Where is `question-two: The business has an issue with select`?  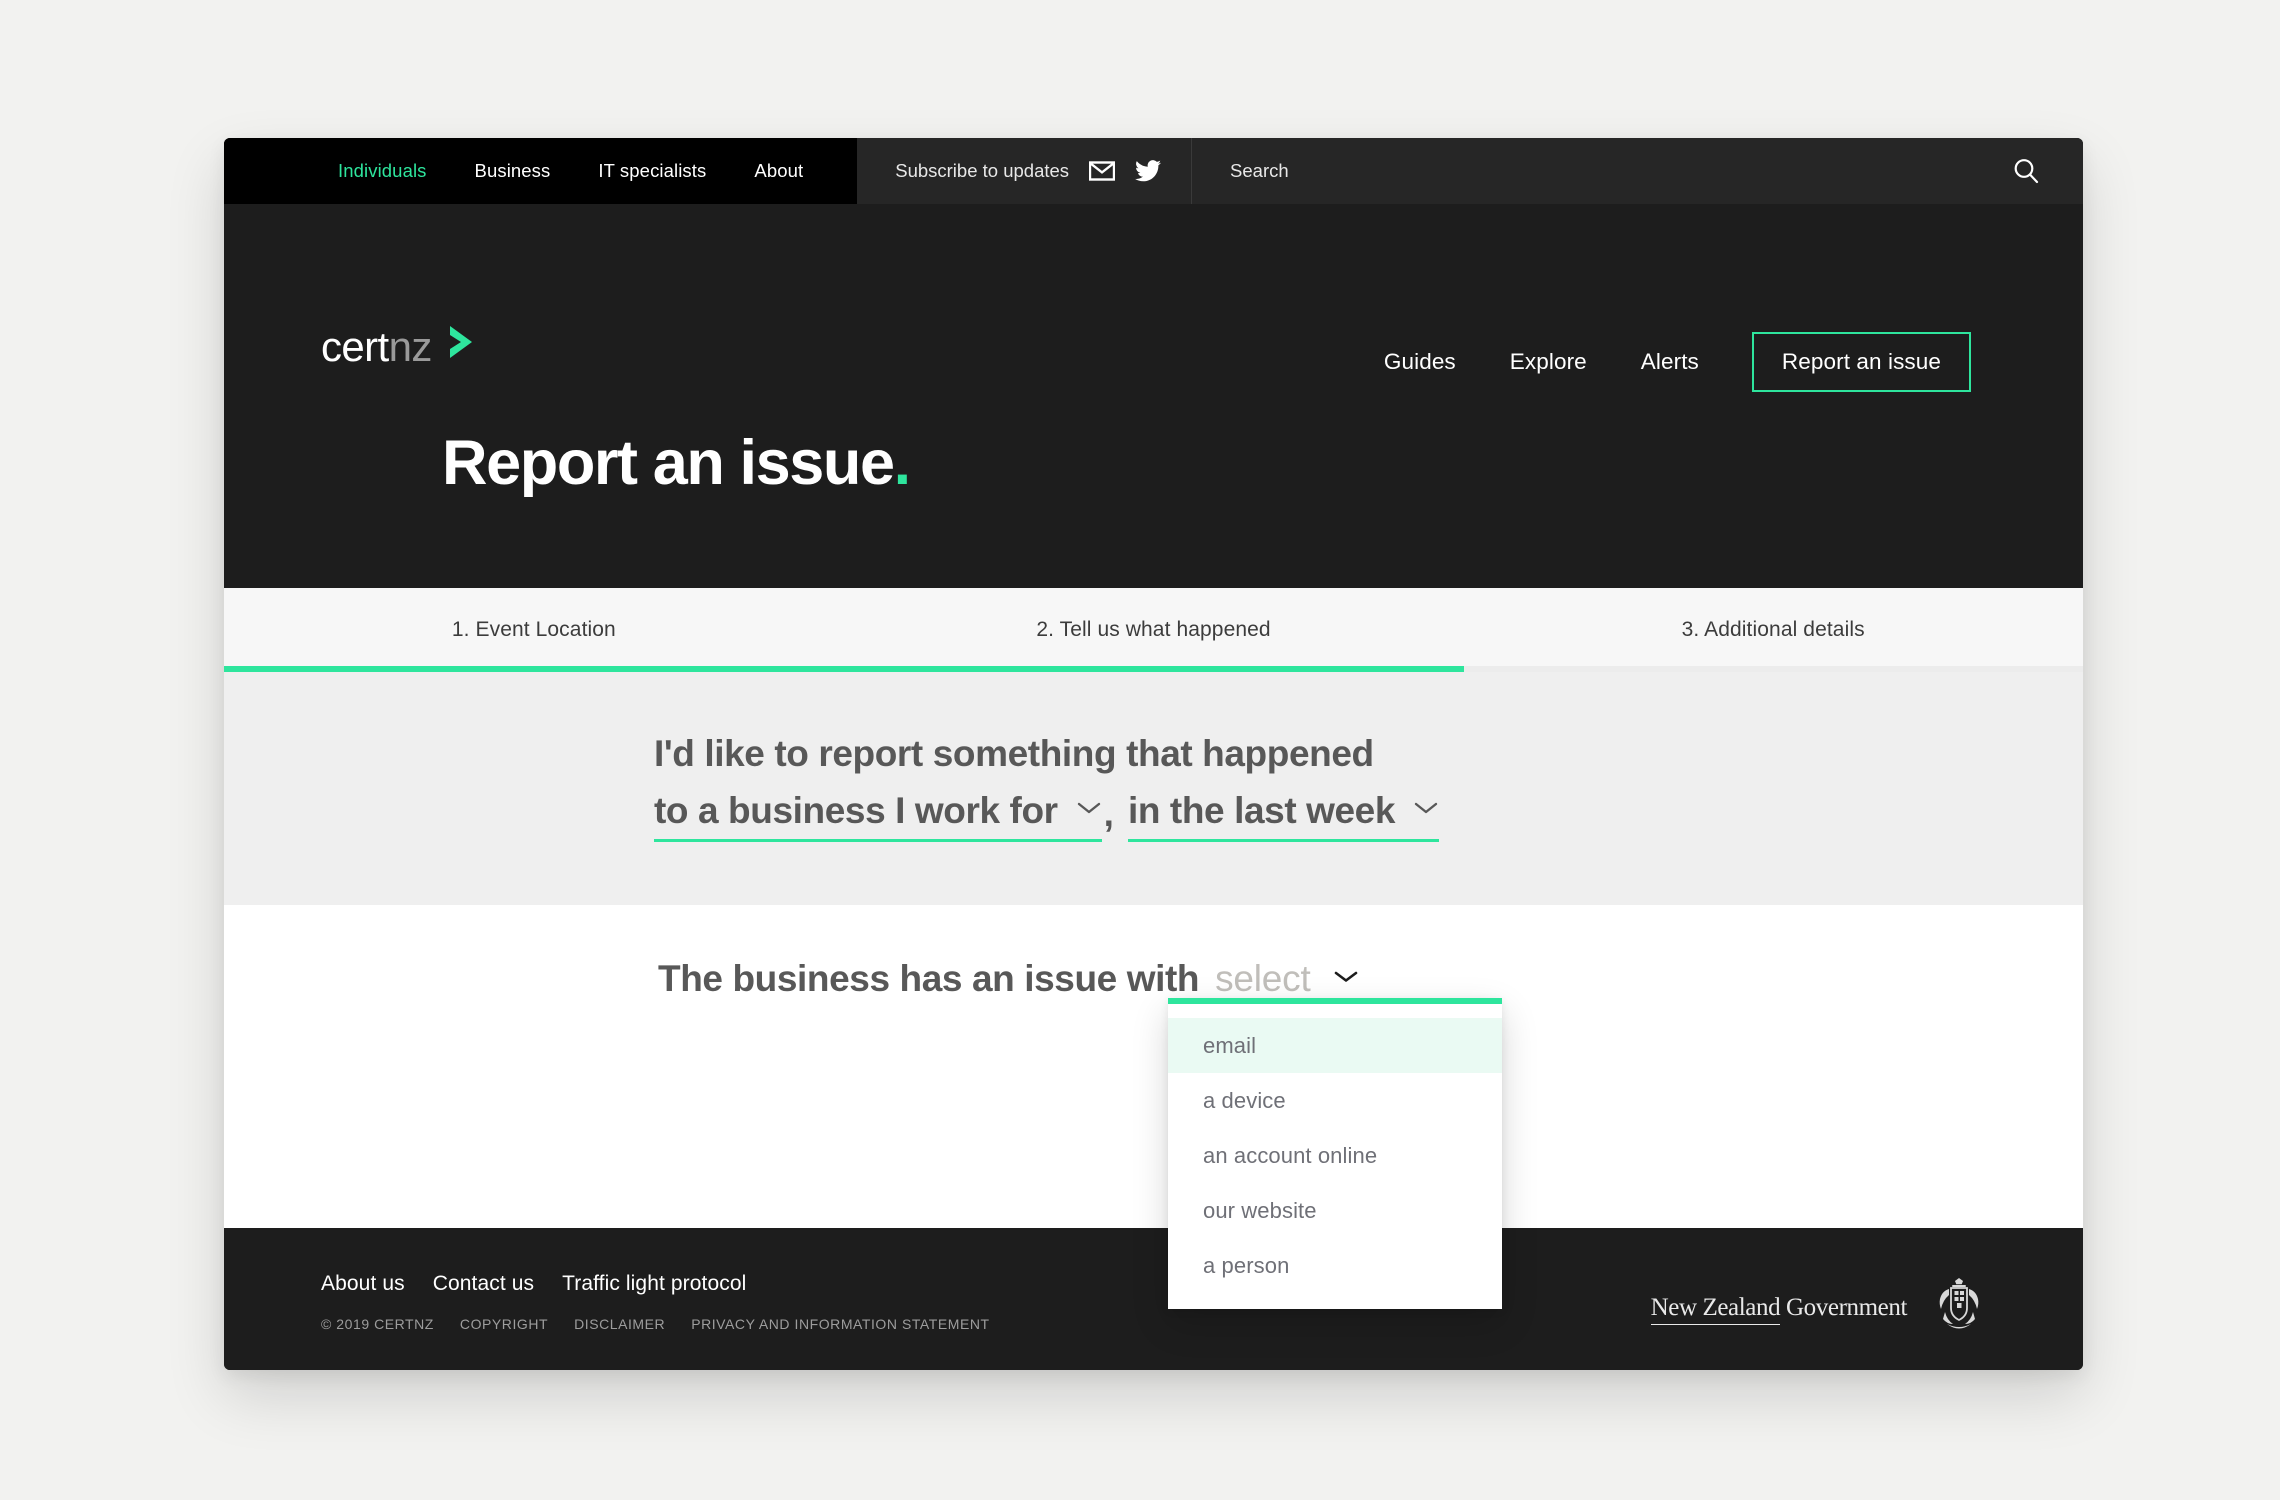
question-two: The business has an issue with select is located at coordinates (1008, 979).